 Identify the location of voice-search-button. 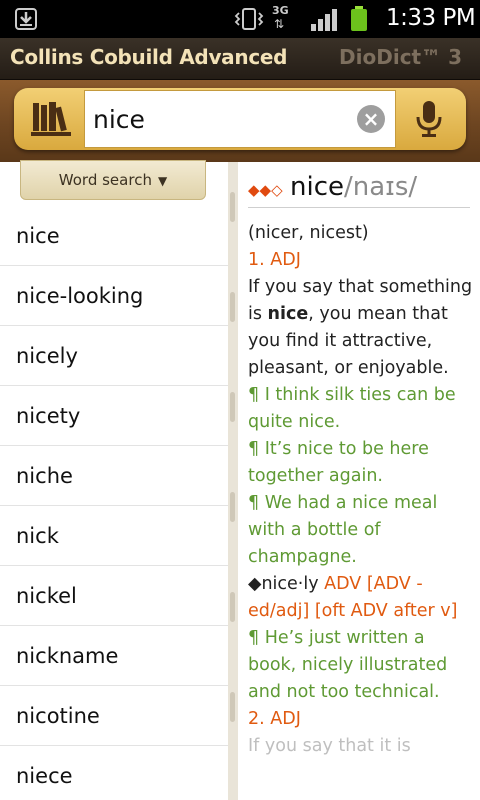
(429, 119).